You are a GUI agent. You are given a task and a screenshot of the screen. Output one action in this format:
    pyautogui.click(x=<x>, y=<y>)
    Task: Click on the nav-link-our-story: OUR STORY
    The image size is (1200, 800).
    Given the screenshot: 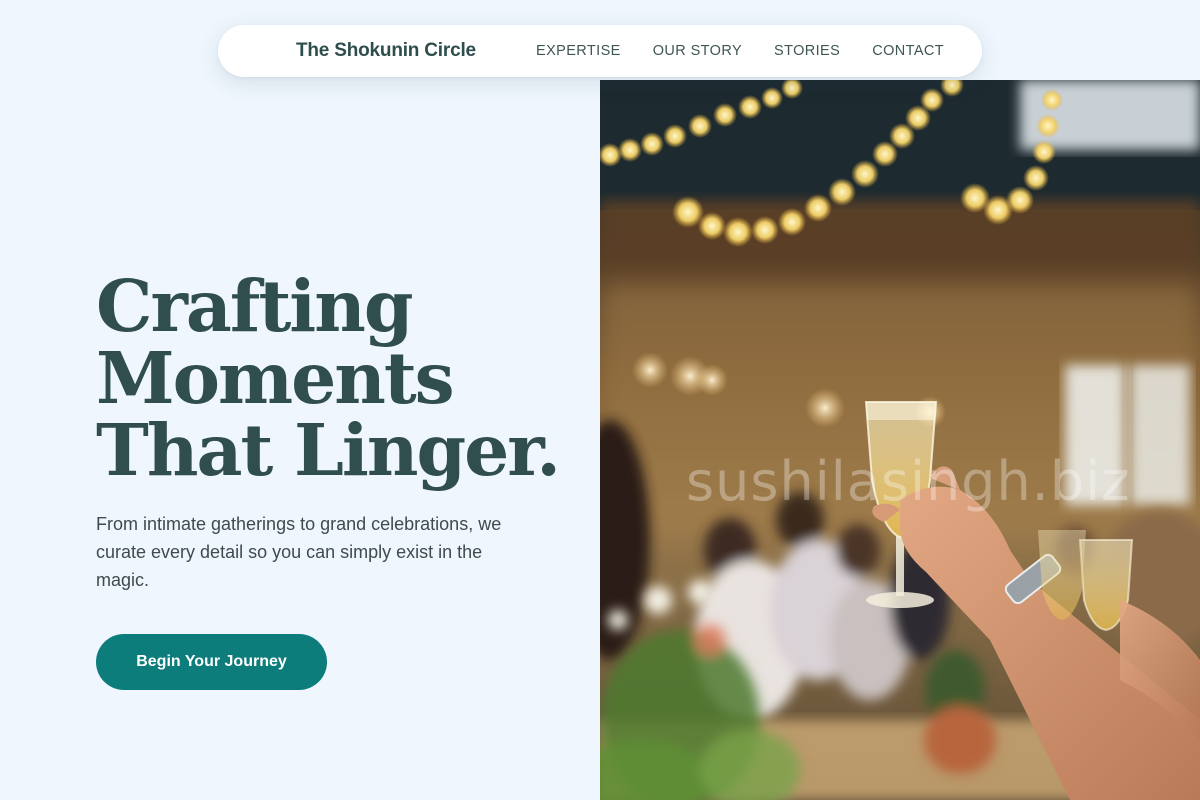 What is the action you would take?
    pyautogui.click(x=697, y=51)
    